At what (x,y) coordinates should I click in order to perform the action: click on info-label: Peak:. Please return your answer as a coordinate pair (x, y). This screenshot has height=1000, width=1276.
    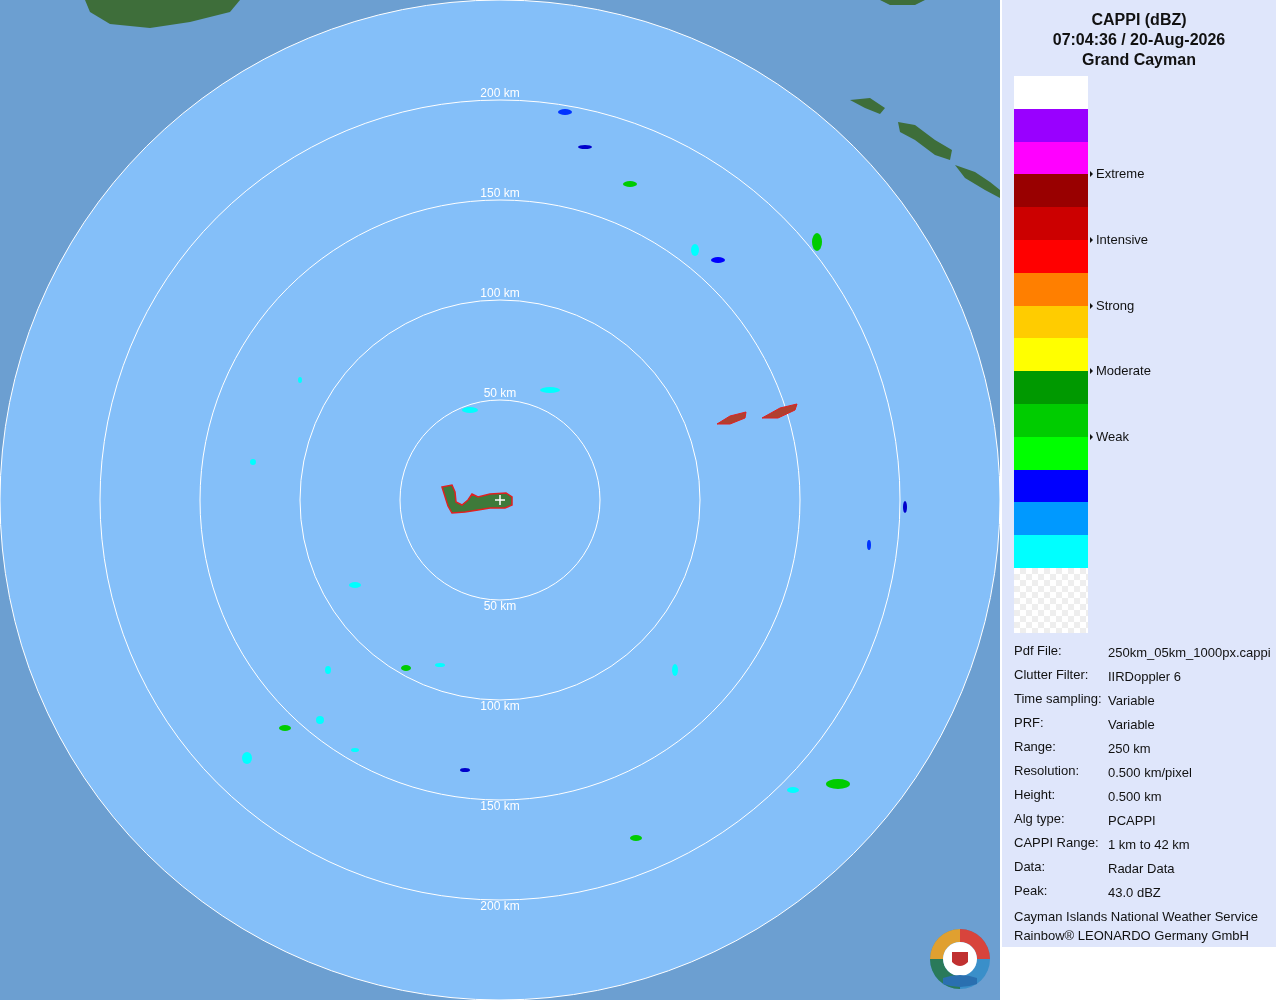
    Looking at the image, I should click on (1031, 891).